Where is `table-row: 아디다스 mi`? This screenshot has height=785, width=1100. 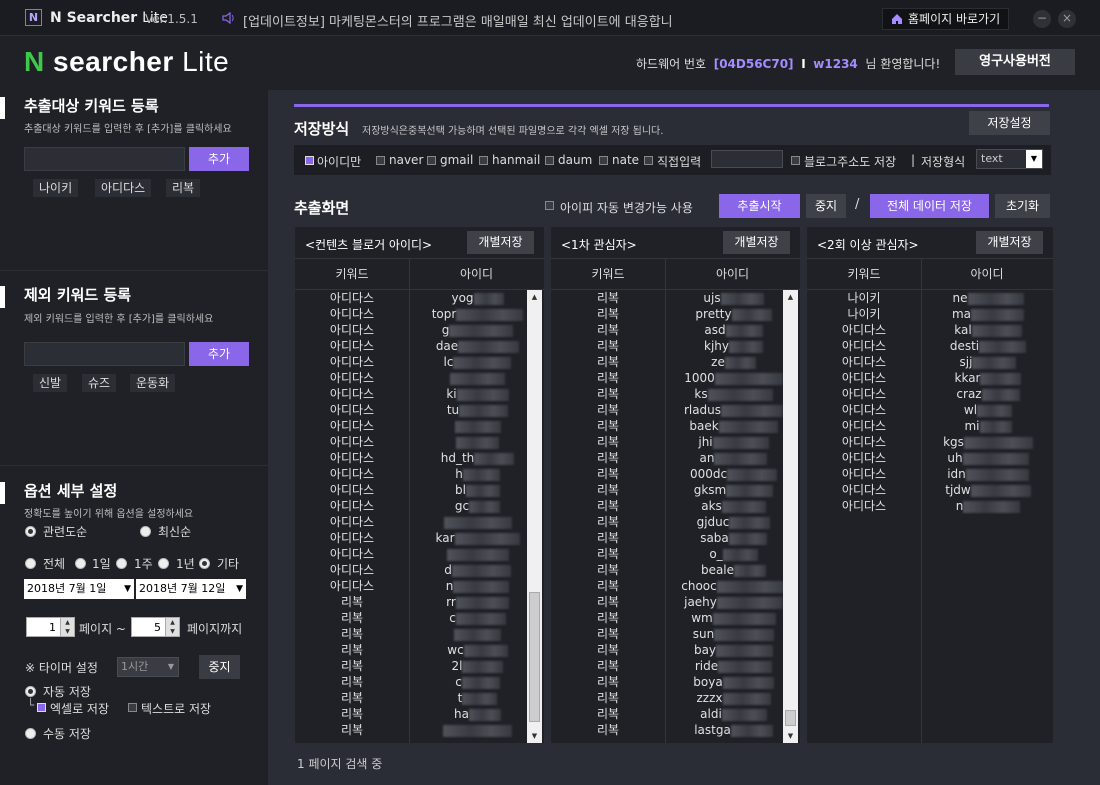 table-row: 아디다스 mi is located at coordinates (930, 426).